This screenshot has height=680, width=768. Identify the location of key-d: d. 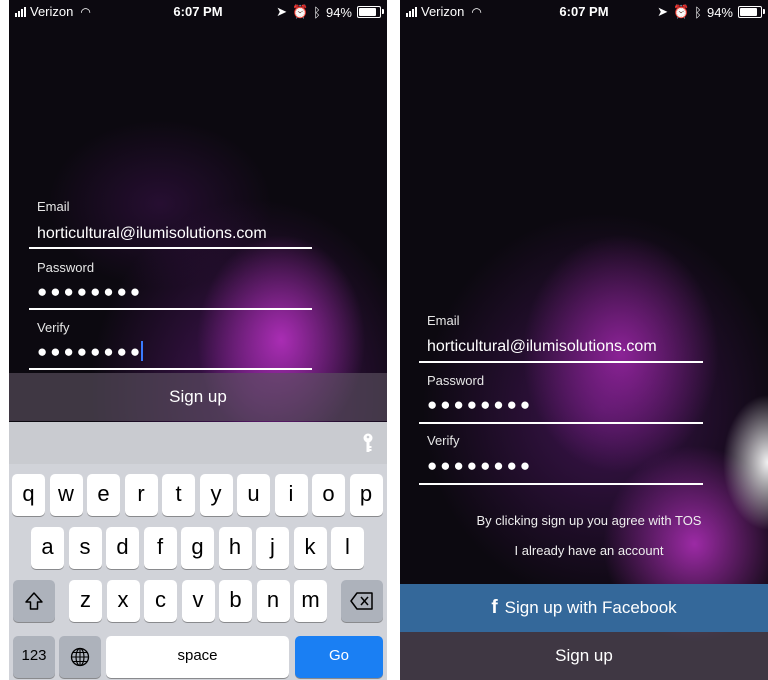
(122, 548).